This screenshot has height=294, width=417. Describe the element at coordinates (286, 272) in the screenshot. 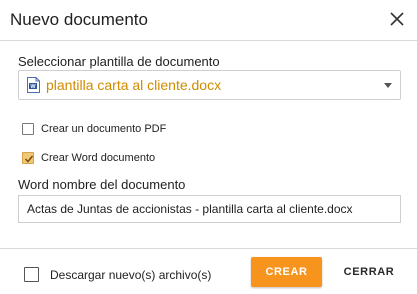

I see `create-button: CREAR` at that location.